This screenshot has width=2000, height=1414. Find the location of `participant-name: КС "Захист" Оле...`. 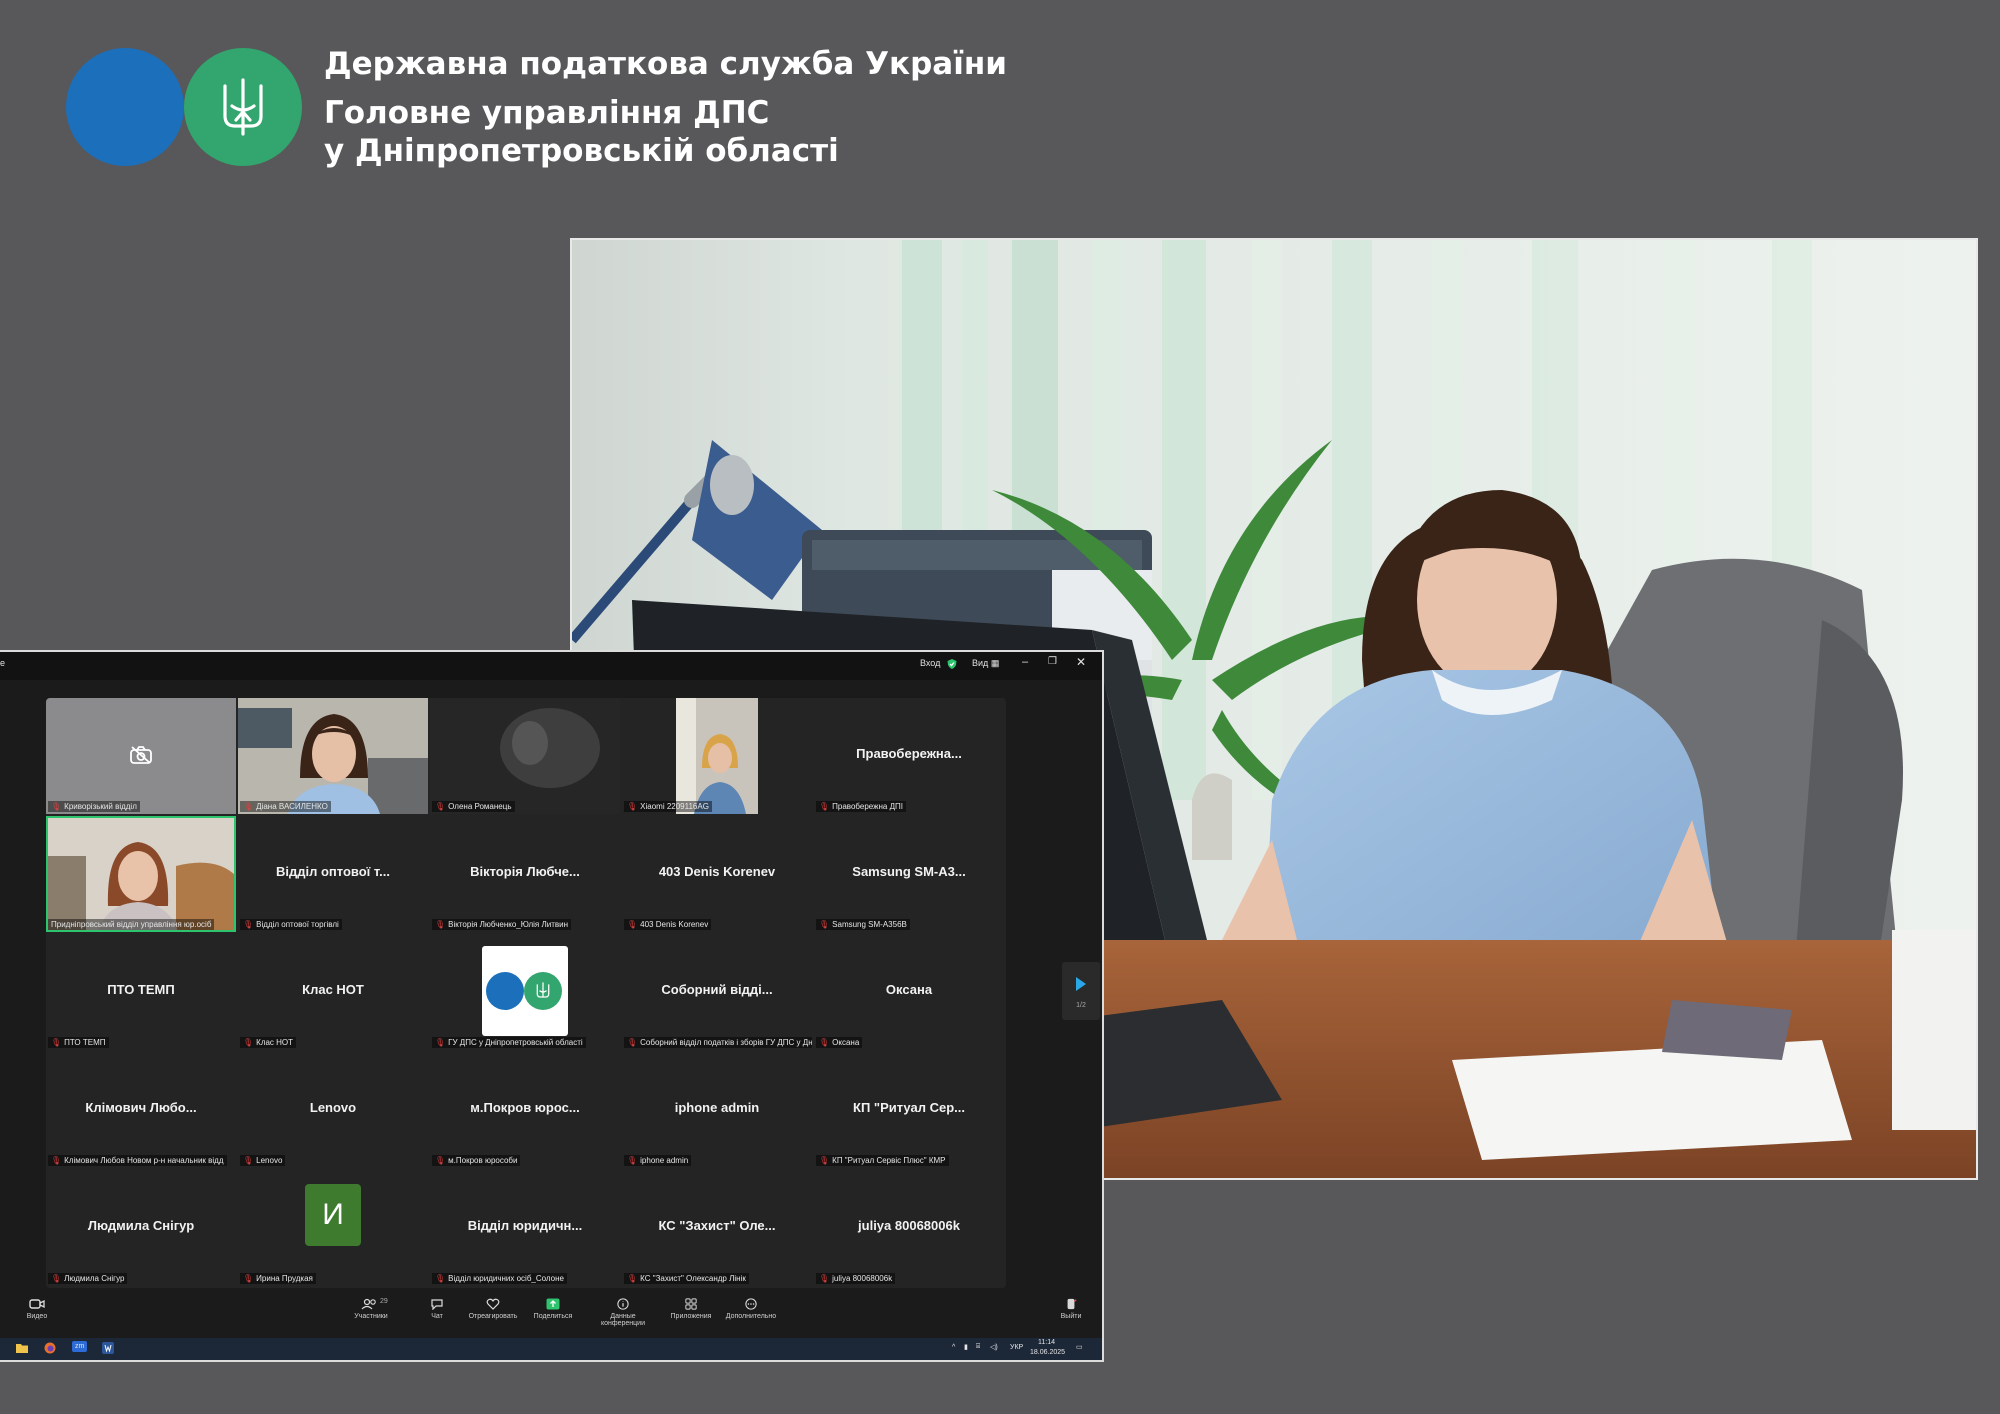

participant-name: КС "Захист" Оле... is located at coordinates (717, 1225).